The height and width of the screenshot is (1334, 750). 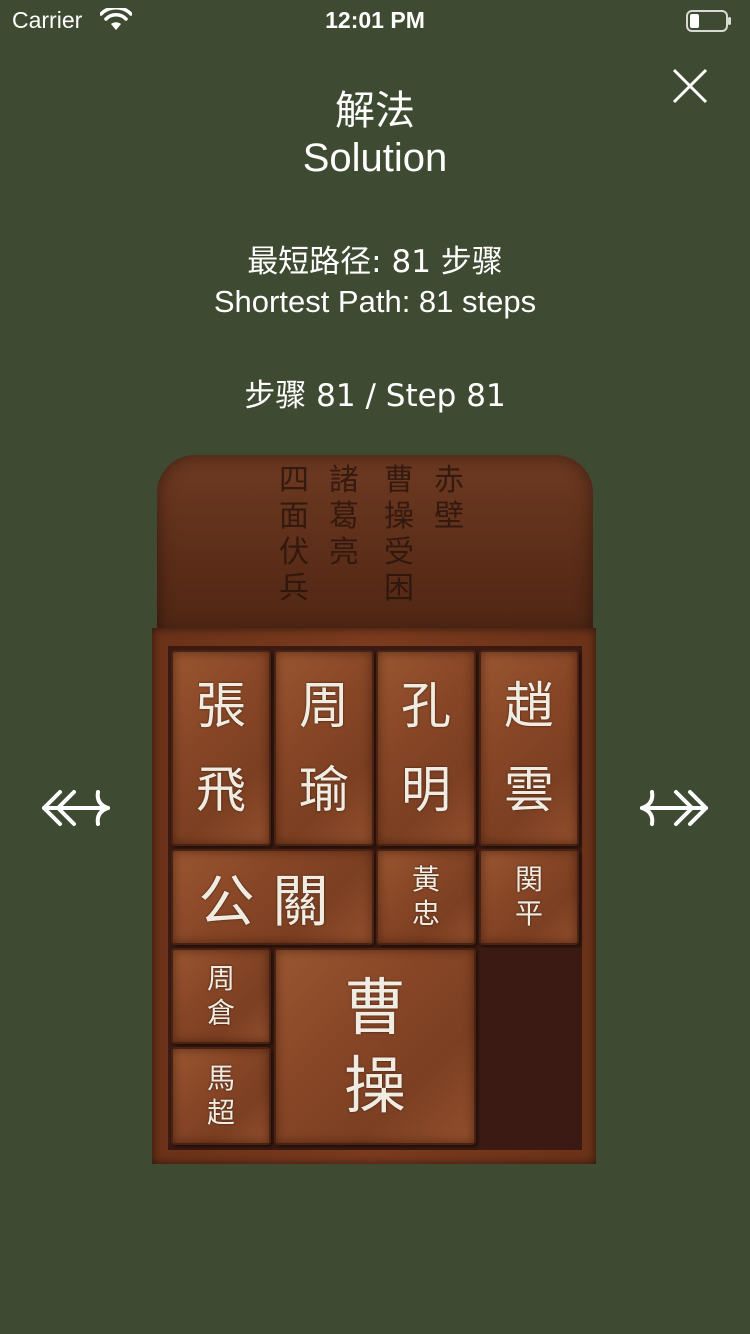 What do you see at coordinates (272, 902) in the screenshot?
I see `tile-label: 公關` at bounding box center [272, 902].